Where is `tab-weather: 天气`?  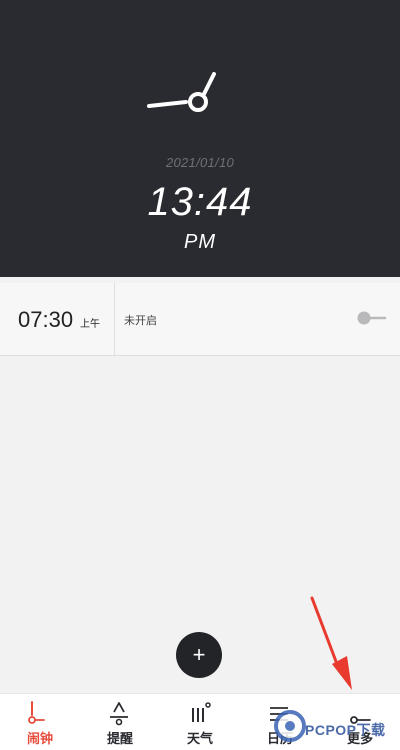 tab-weather: 天气 is located at coordinates (200, 722).